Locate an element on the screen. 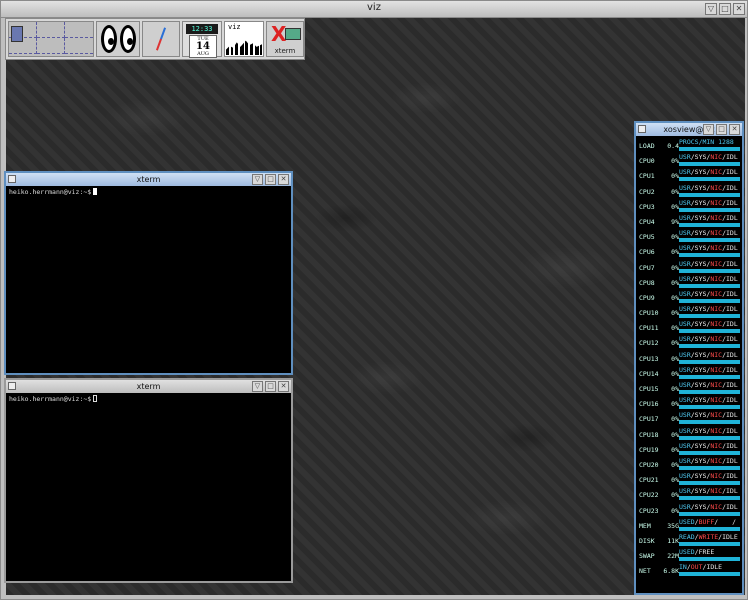 The width and height of the screenshot is (748, 600). clock-applet: 12:33 TUE 14 AUG is located at coordinates (202, 39).